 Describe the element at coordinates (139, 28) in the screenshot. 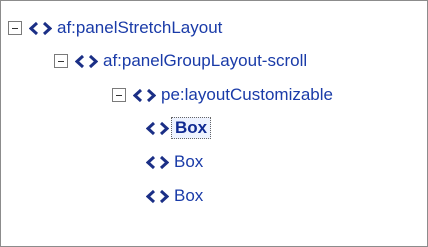

I see `tree-node-label: af:panelStretchLayout` at that location.